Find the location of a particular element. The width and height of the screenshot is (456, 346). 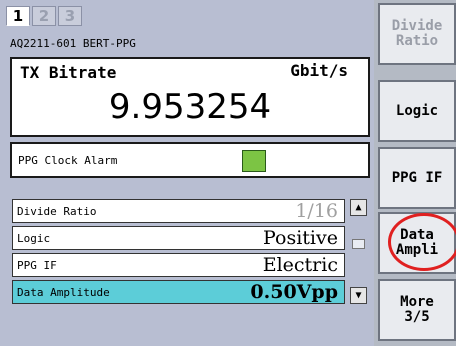

param-name: PPG IF is located at coordinates (37, 265).